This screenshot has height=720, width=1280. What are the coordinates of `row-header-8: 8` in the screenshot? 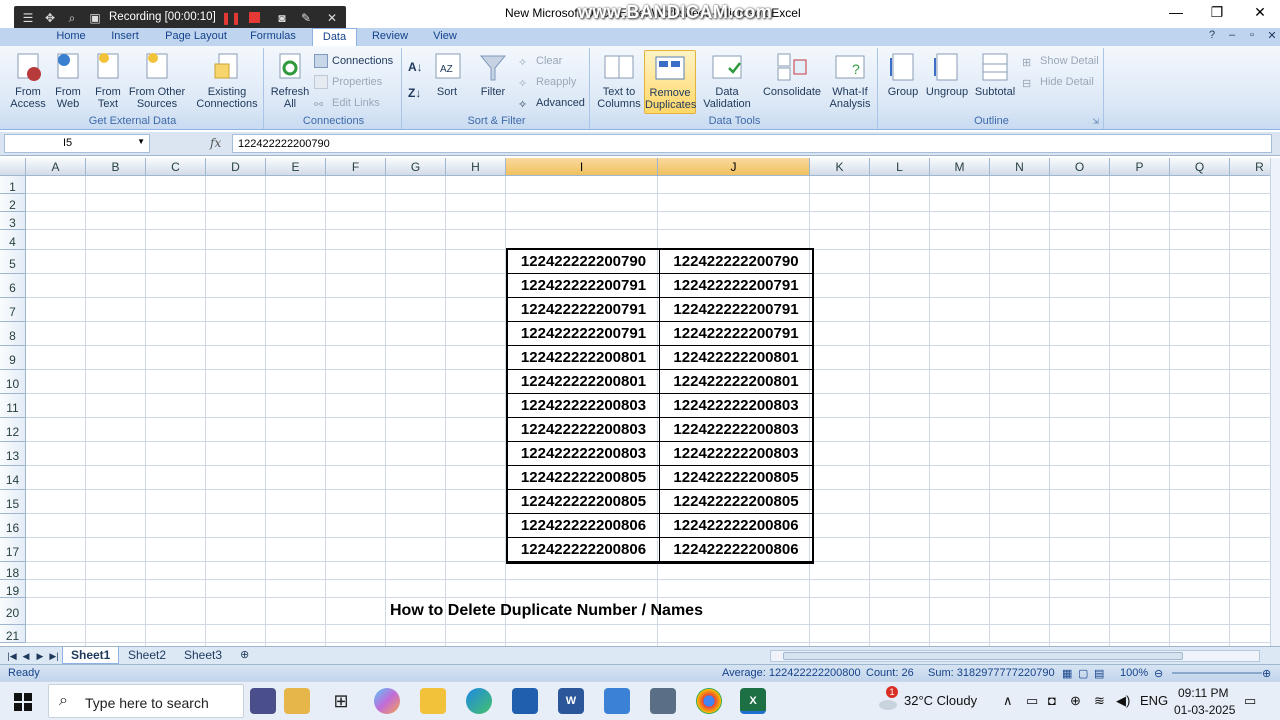 It's located at (13, 334).